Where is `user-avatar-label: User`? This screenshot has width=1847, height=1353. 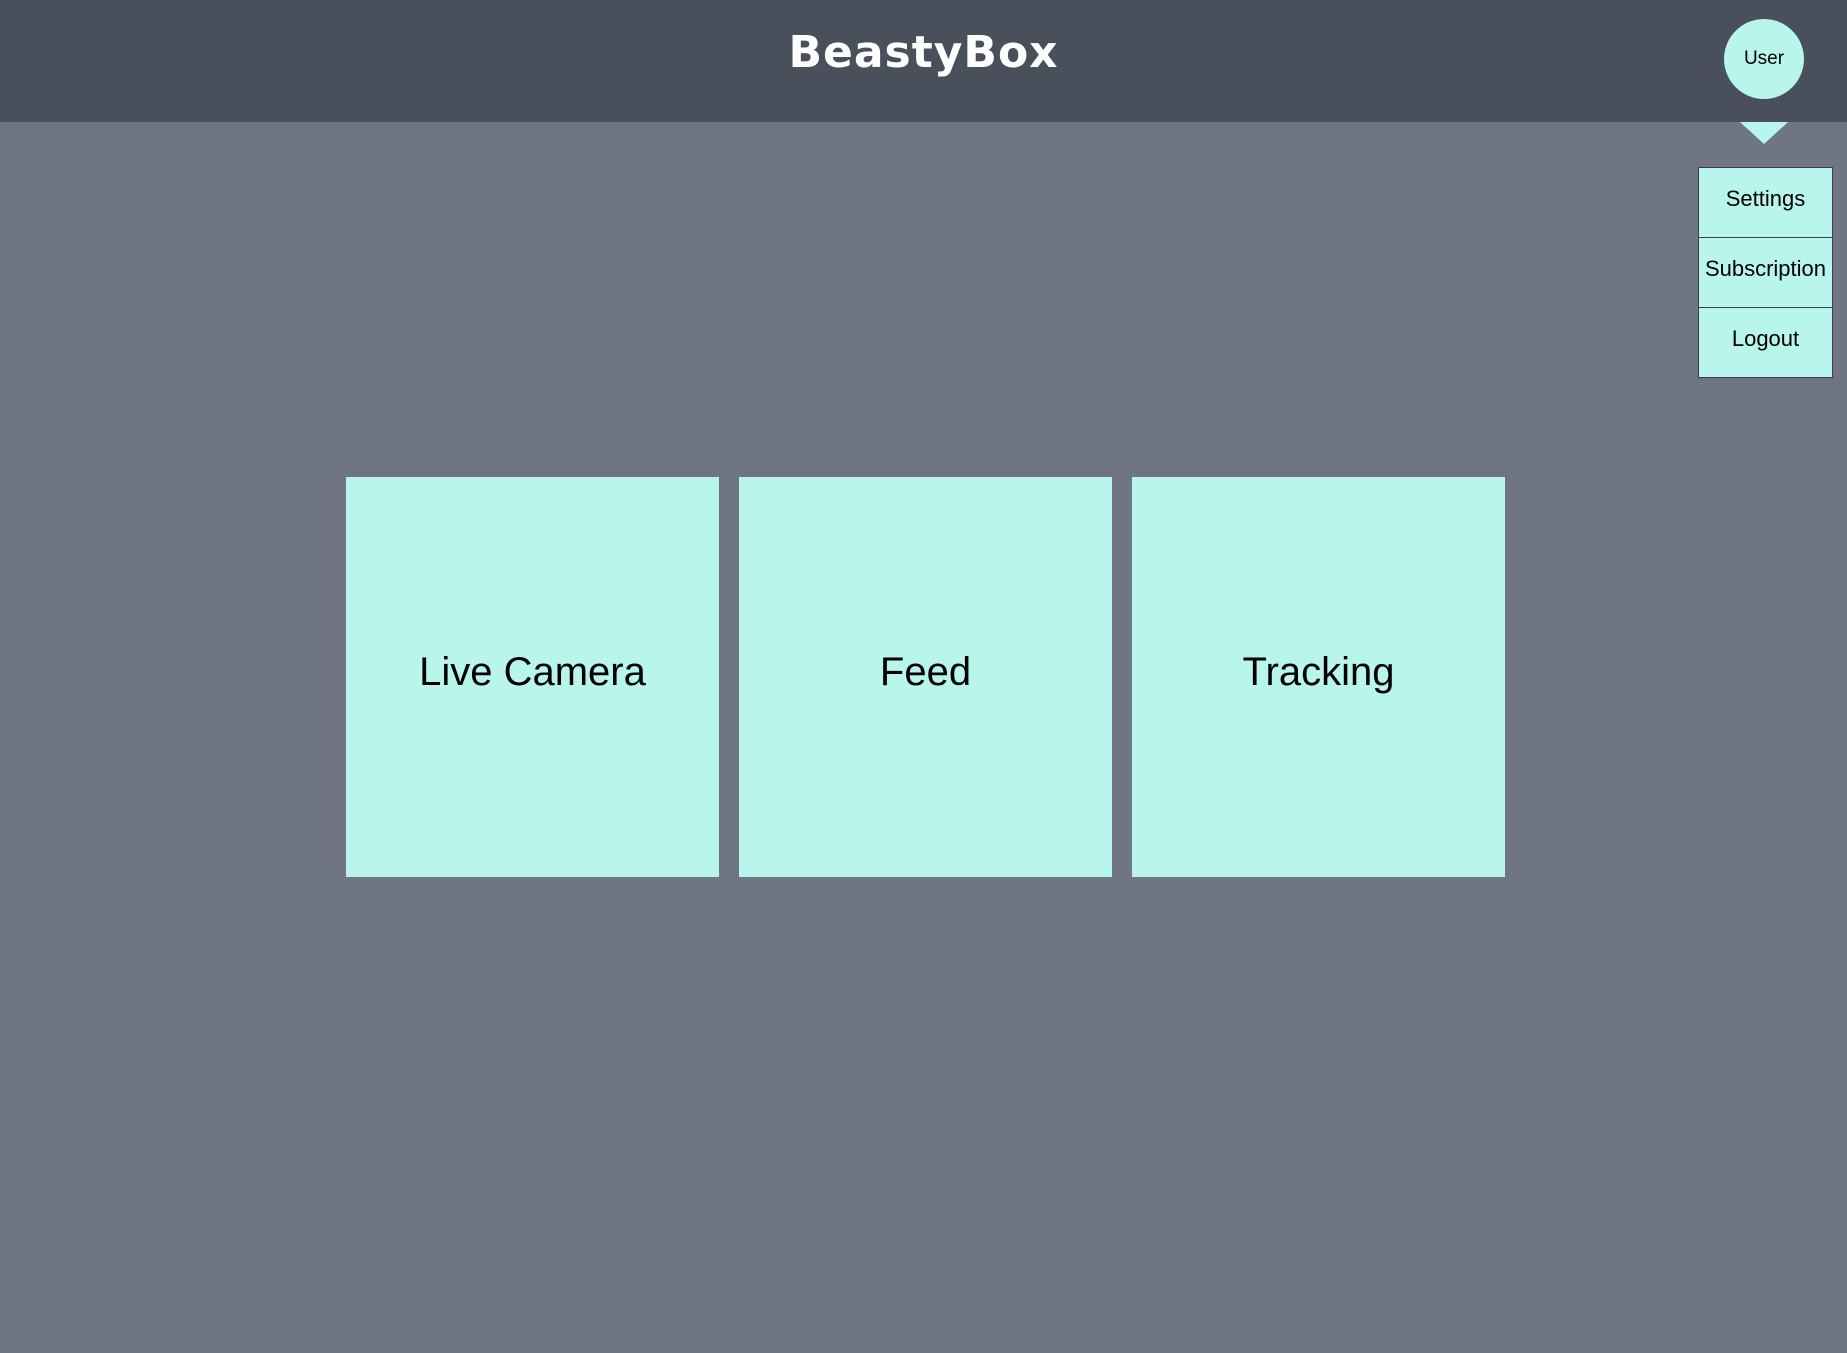 user-avatar-label: User is located at coordinates (1764, 58).